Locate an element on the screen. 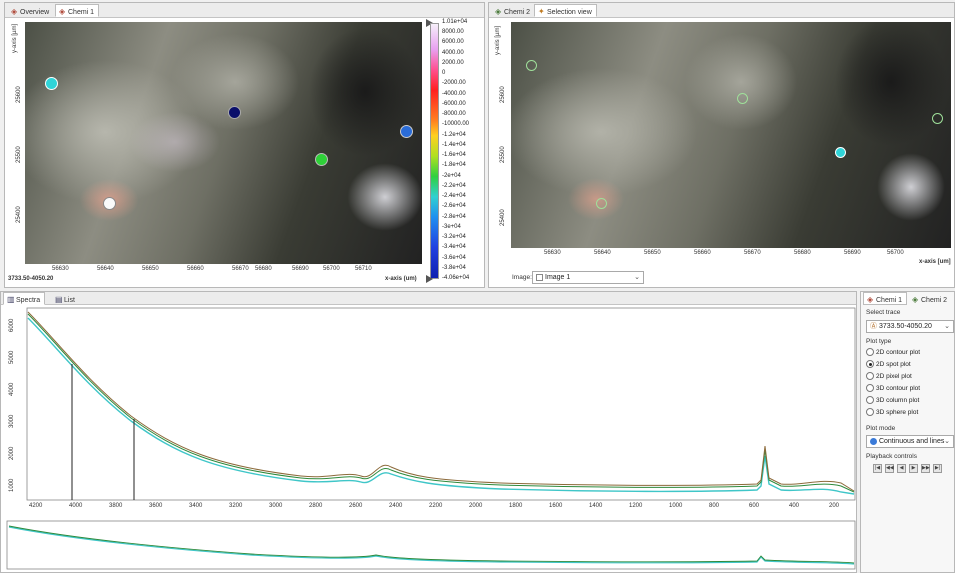 This screenshot has width=955, height=573. overview-icon: ◈ is located at coordinates (14, 11).